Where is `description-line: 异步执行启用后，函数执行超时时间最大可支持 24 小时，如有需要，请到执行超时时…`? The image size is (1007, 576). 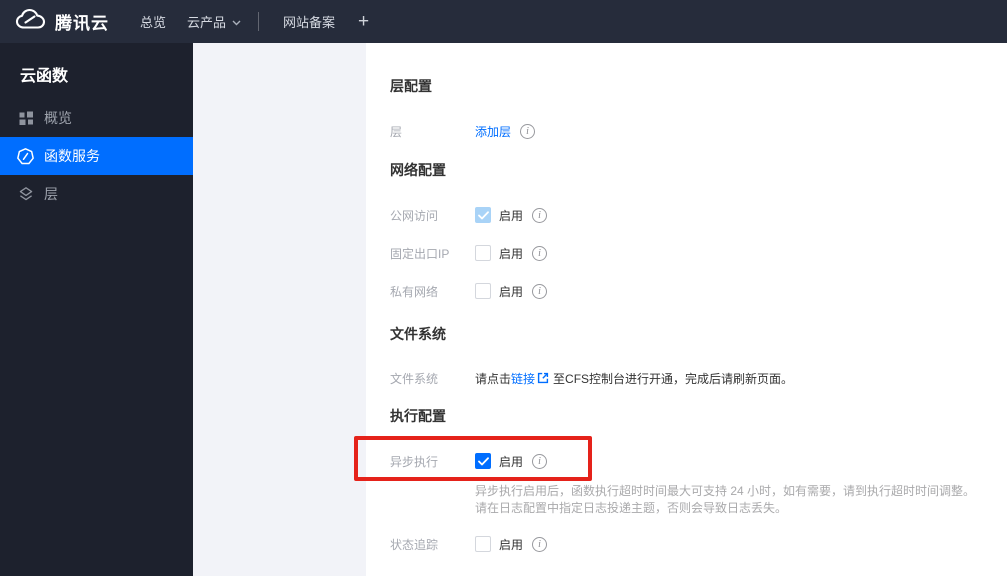 description-line: 异步执行启用后，函数执行超时时间最大可支持 24 小时，如有需要，请到执行超时时… is located at coordinates (725, 491).